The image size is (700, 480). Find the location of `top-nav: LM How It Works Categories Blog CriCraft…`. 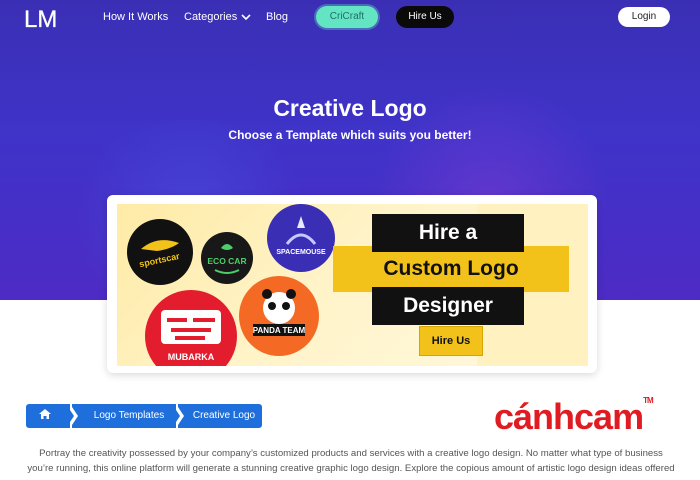

top-nav: LM How It Works Categories Blog CriCraft… is located at coordinates (350, 18).